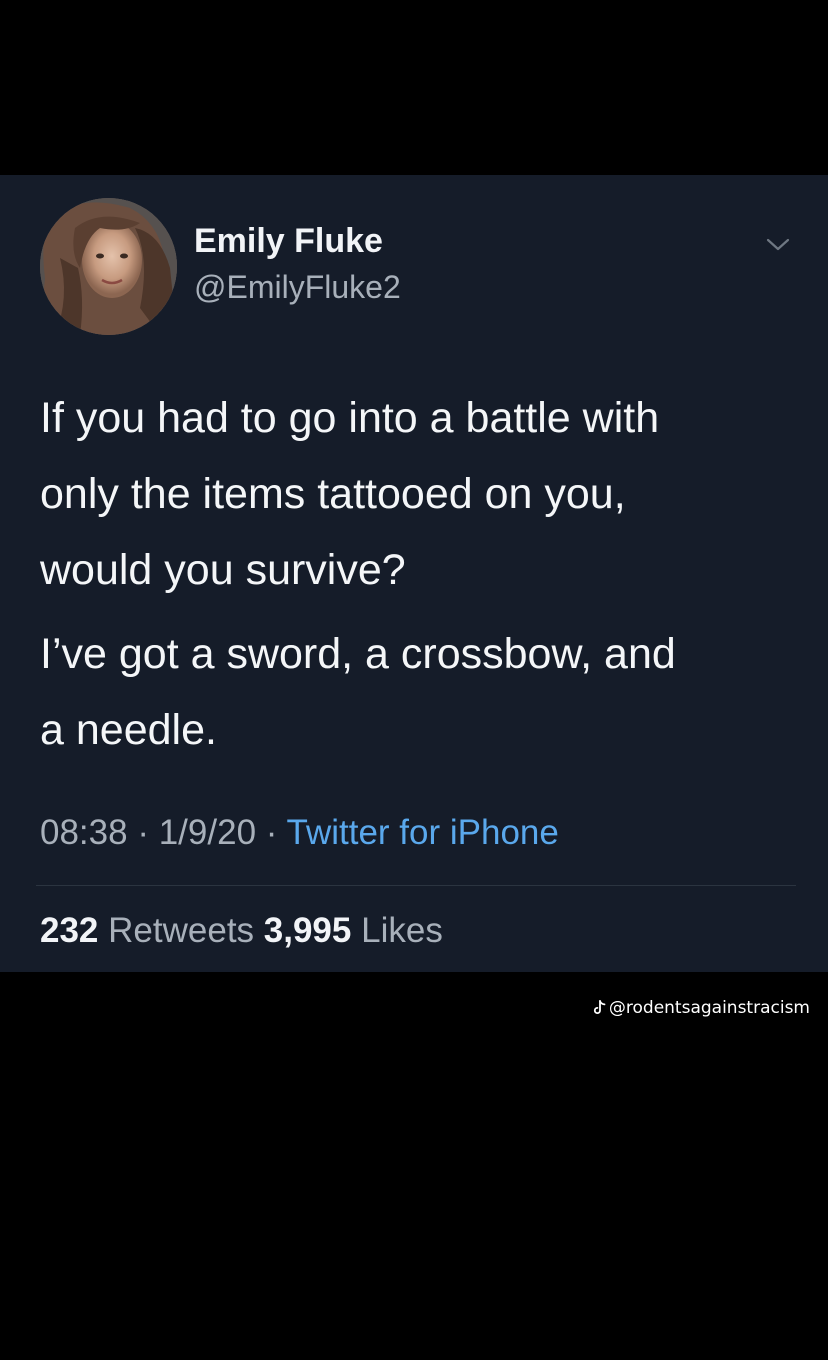 The image size is (828, 1360). I want to click on user-handle: @EmilyFluke2, so click(297, 287).